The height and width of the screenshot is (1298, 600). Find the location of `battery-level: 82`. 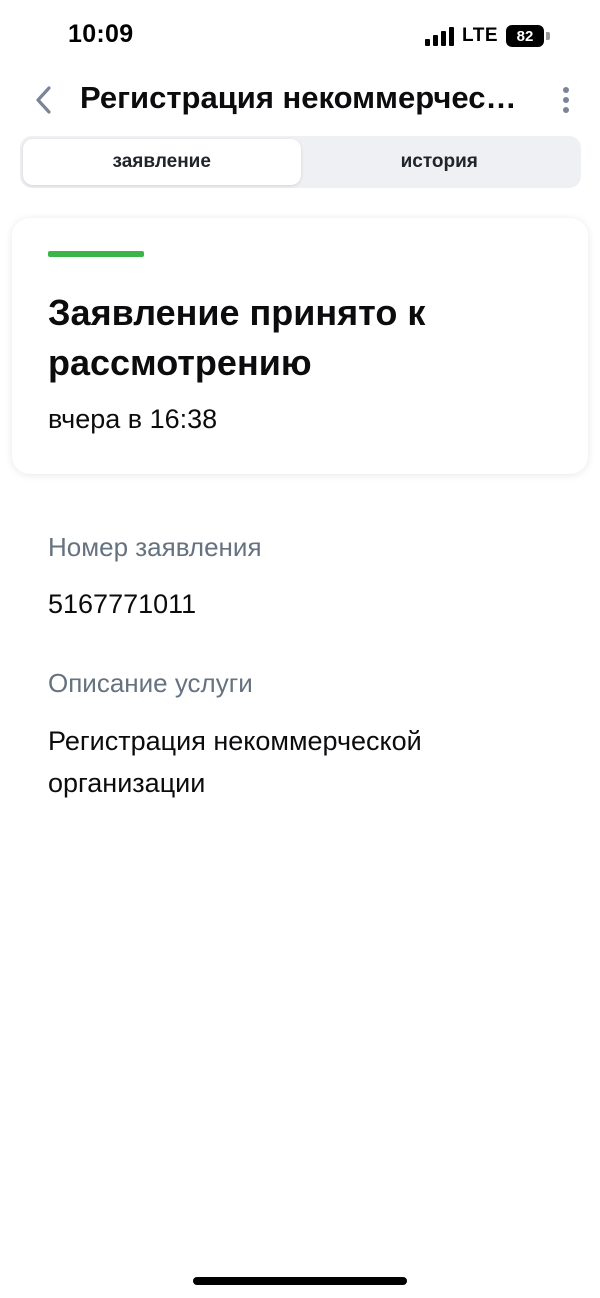

battery-level: 82 is located at coordinates (525, 36).